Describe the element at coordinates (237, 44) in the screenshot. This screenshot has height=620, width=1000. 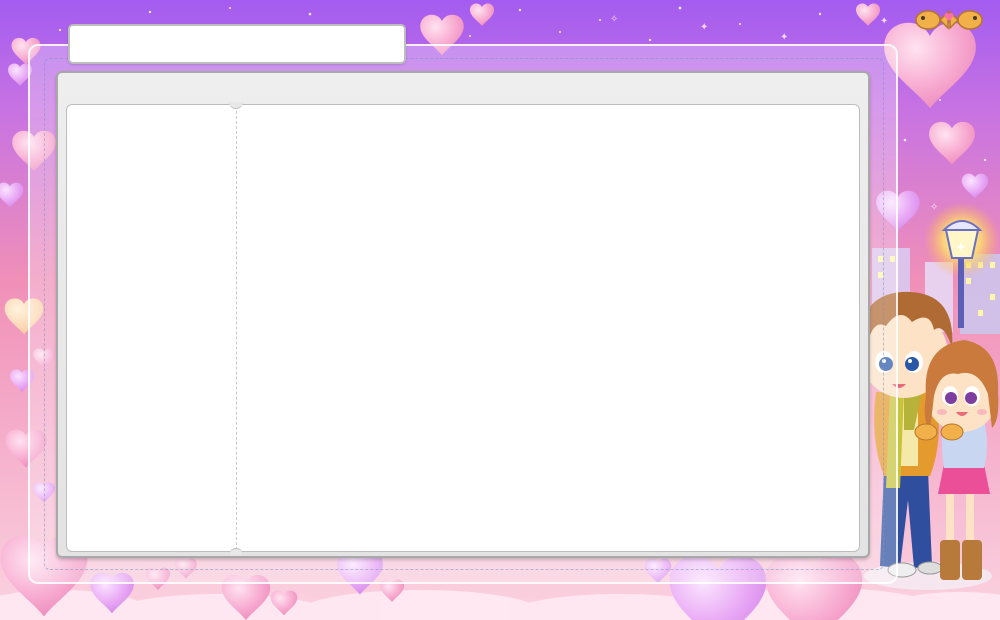
I see `title-input-box` at that location.